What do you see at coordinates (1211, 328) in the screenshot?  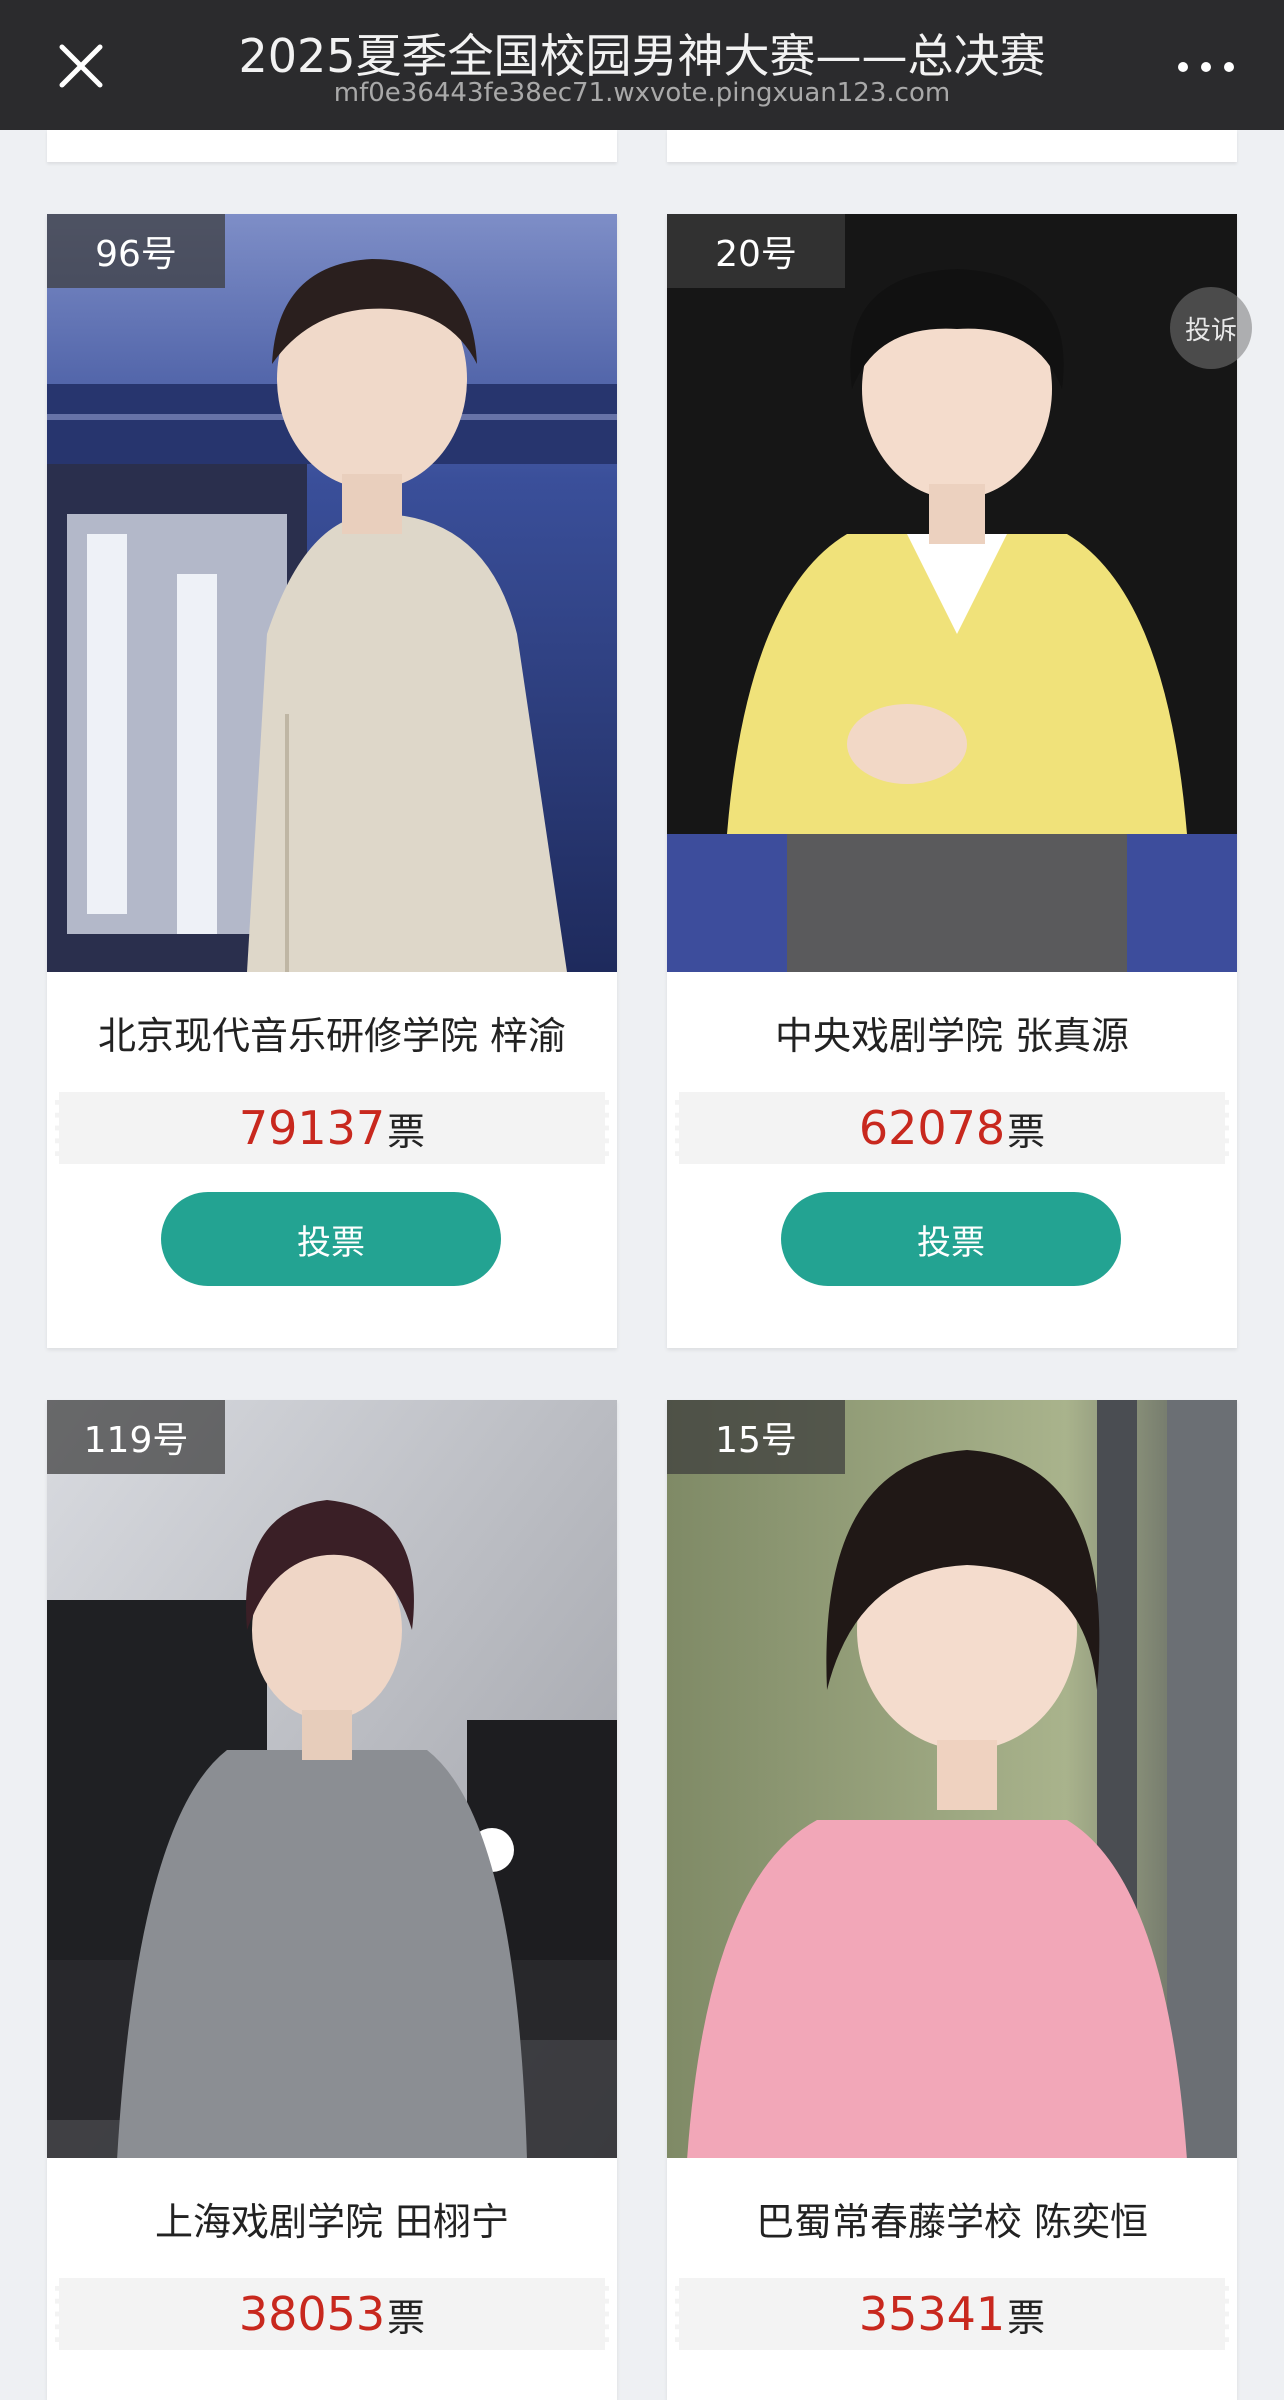 I see `report-button: 投诉` at bounding box center [1211, 328].